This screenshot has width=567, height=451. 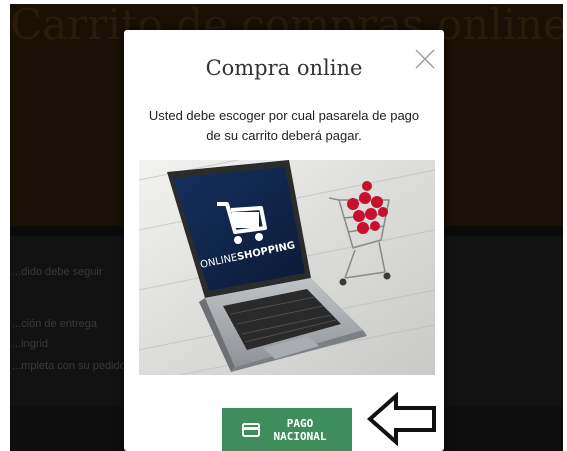 What do you see at coordinates (251, 429) in the screenshot?
I see `credit-card-icon` at bounding box center [251, 429].